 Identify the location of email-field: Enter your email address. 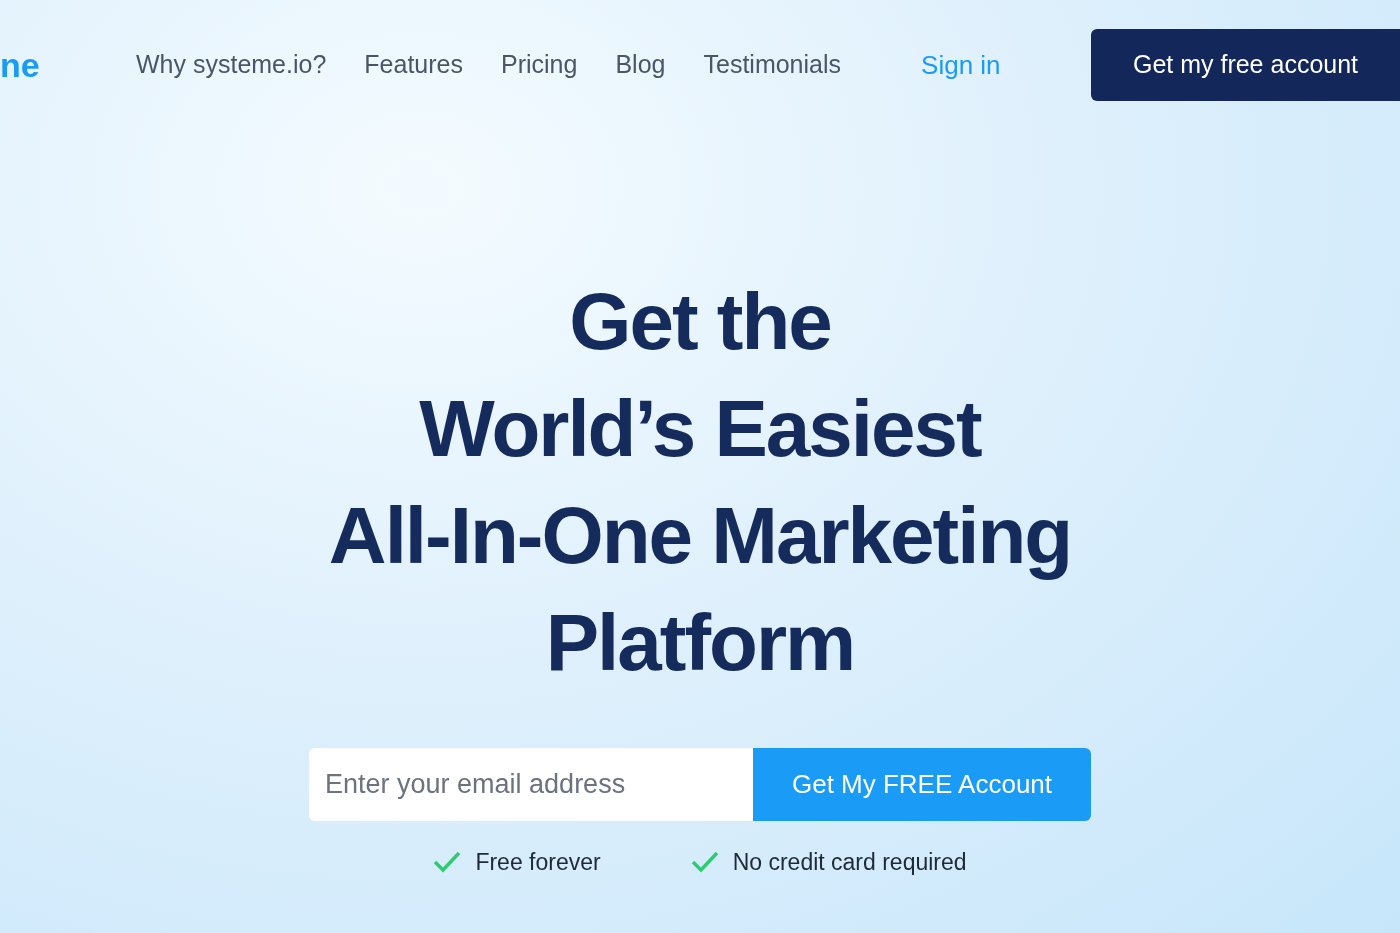
(531, 784).